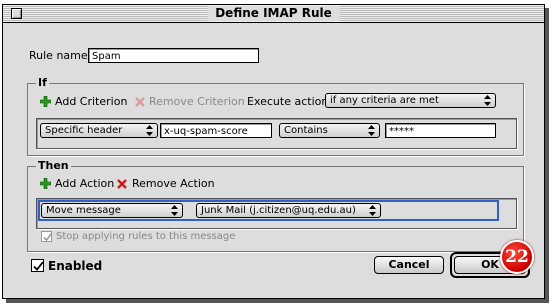 The height and width of the screenshot is (308, 559). I want to click on action-target-popup: Junk Mail (j.citizen@uq.edu.au), so click(288, 210).